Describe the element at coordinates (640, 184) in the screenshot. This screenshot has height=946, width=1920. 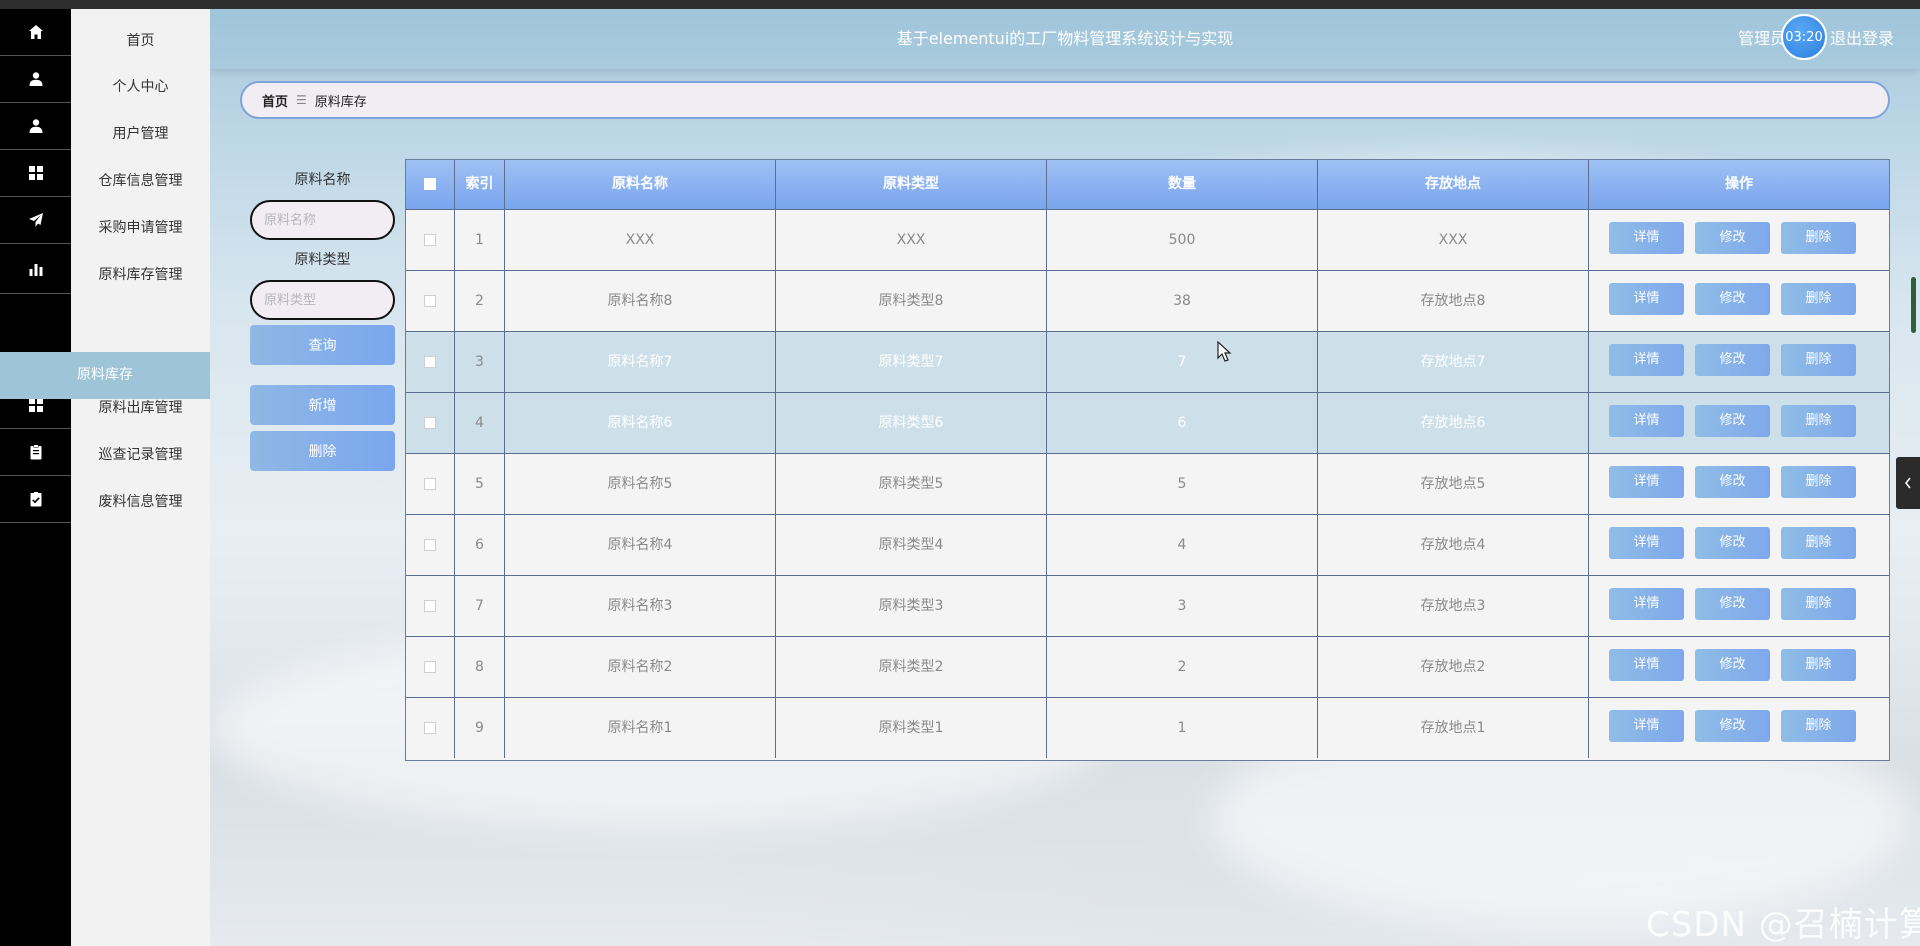
I see `column-header: 原料名称` at that location.